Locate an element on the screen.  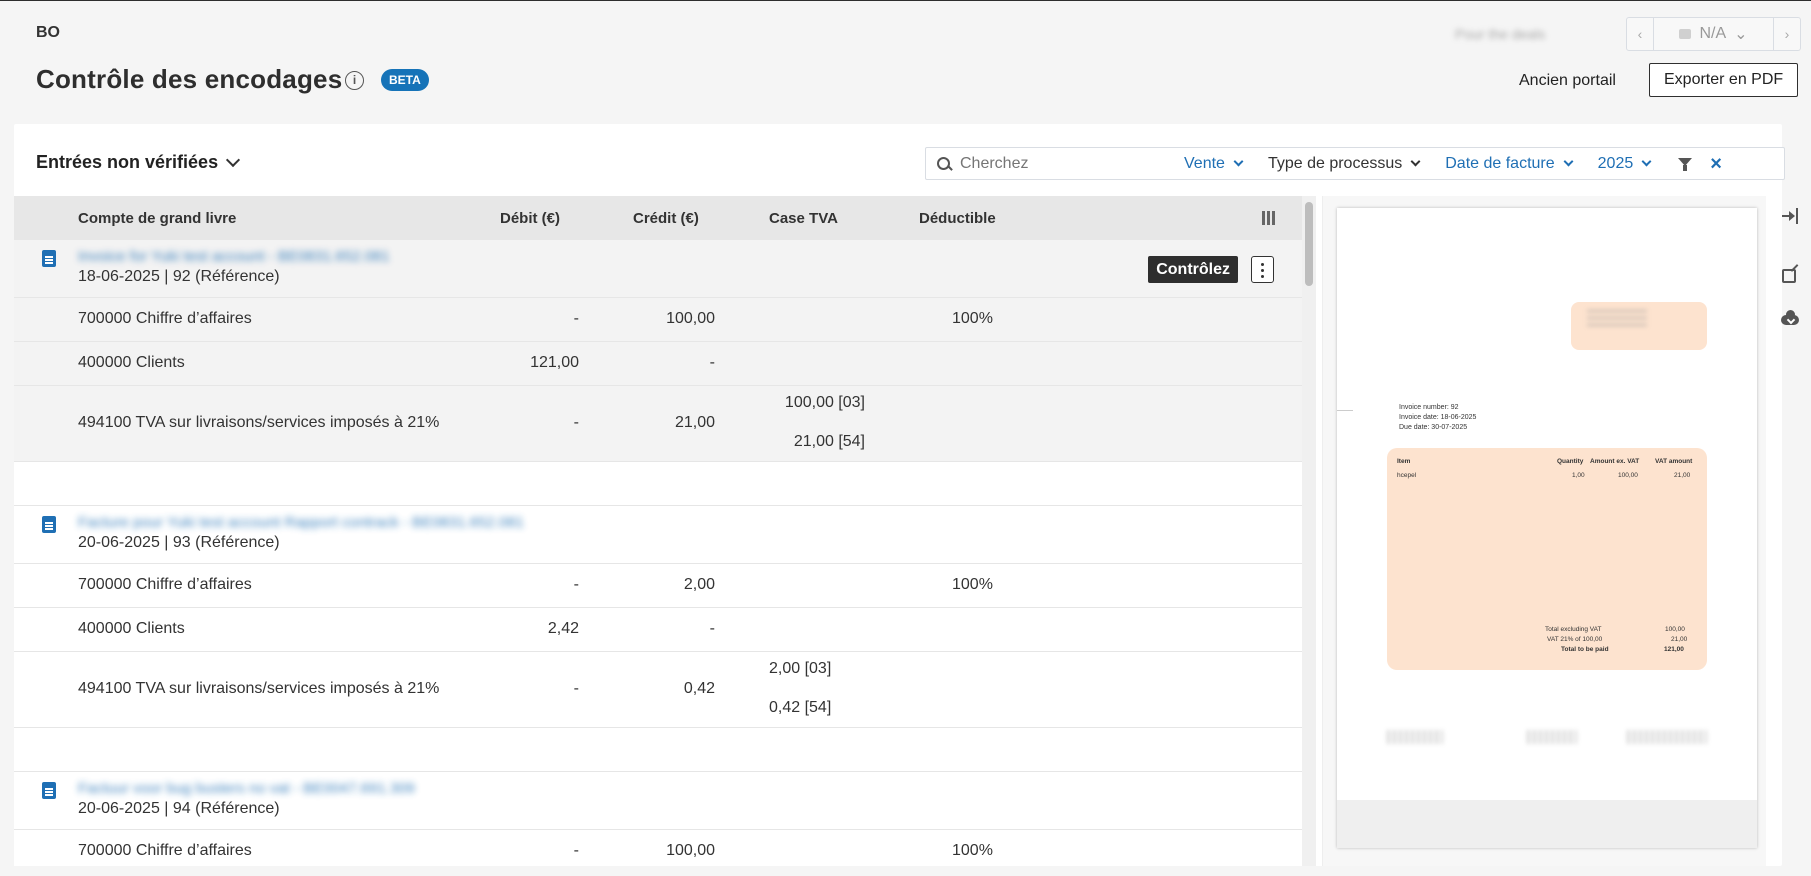
filter-year: 2025 is located at coordinates (1625, 164).